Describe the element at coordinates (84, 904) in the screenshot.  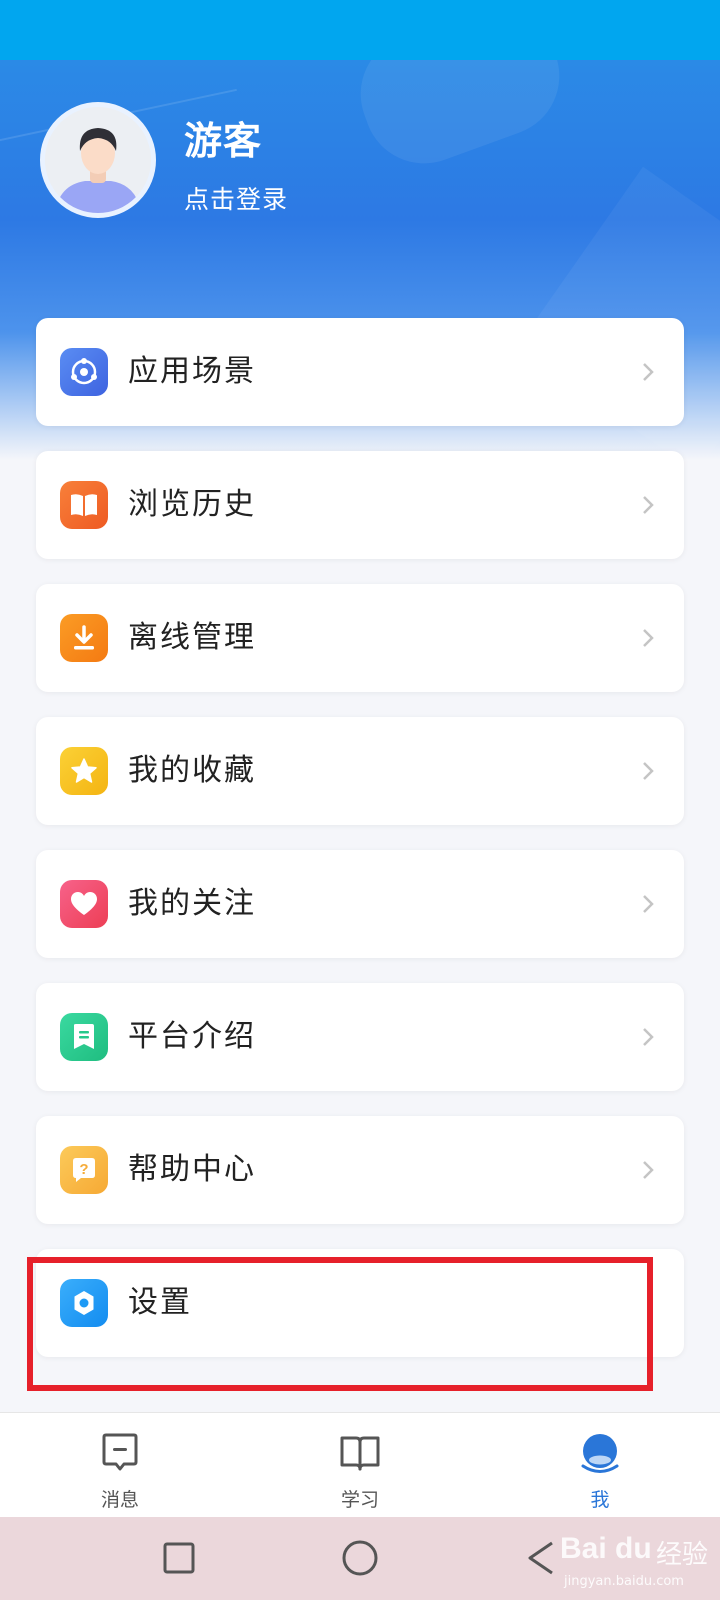
I see `heart-icon` at that location.